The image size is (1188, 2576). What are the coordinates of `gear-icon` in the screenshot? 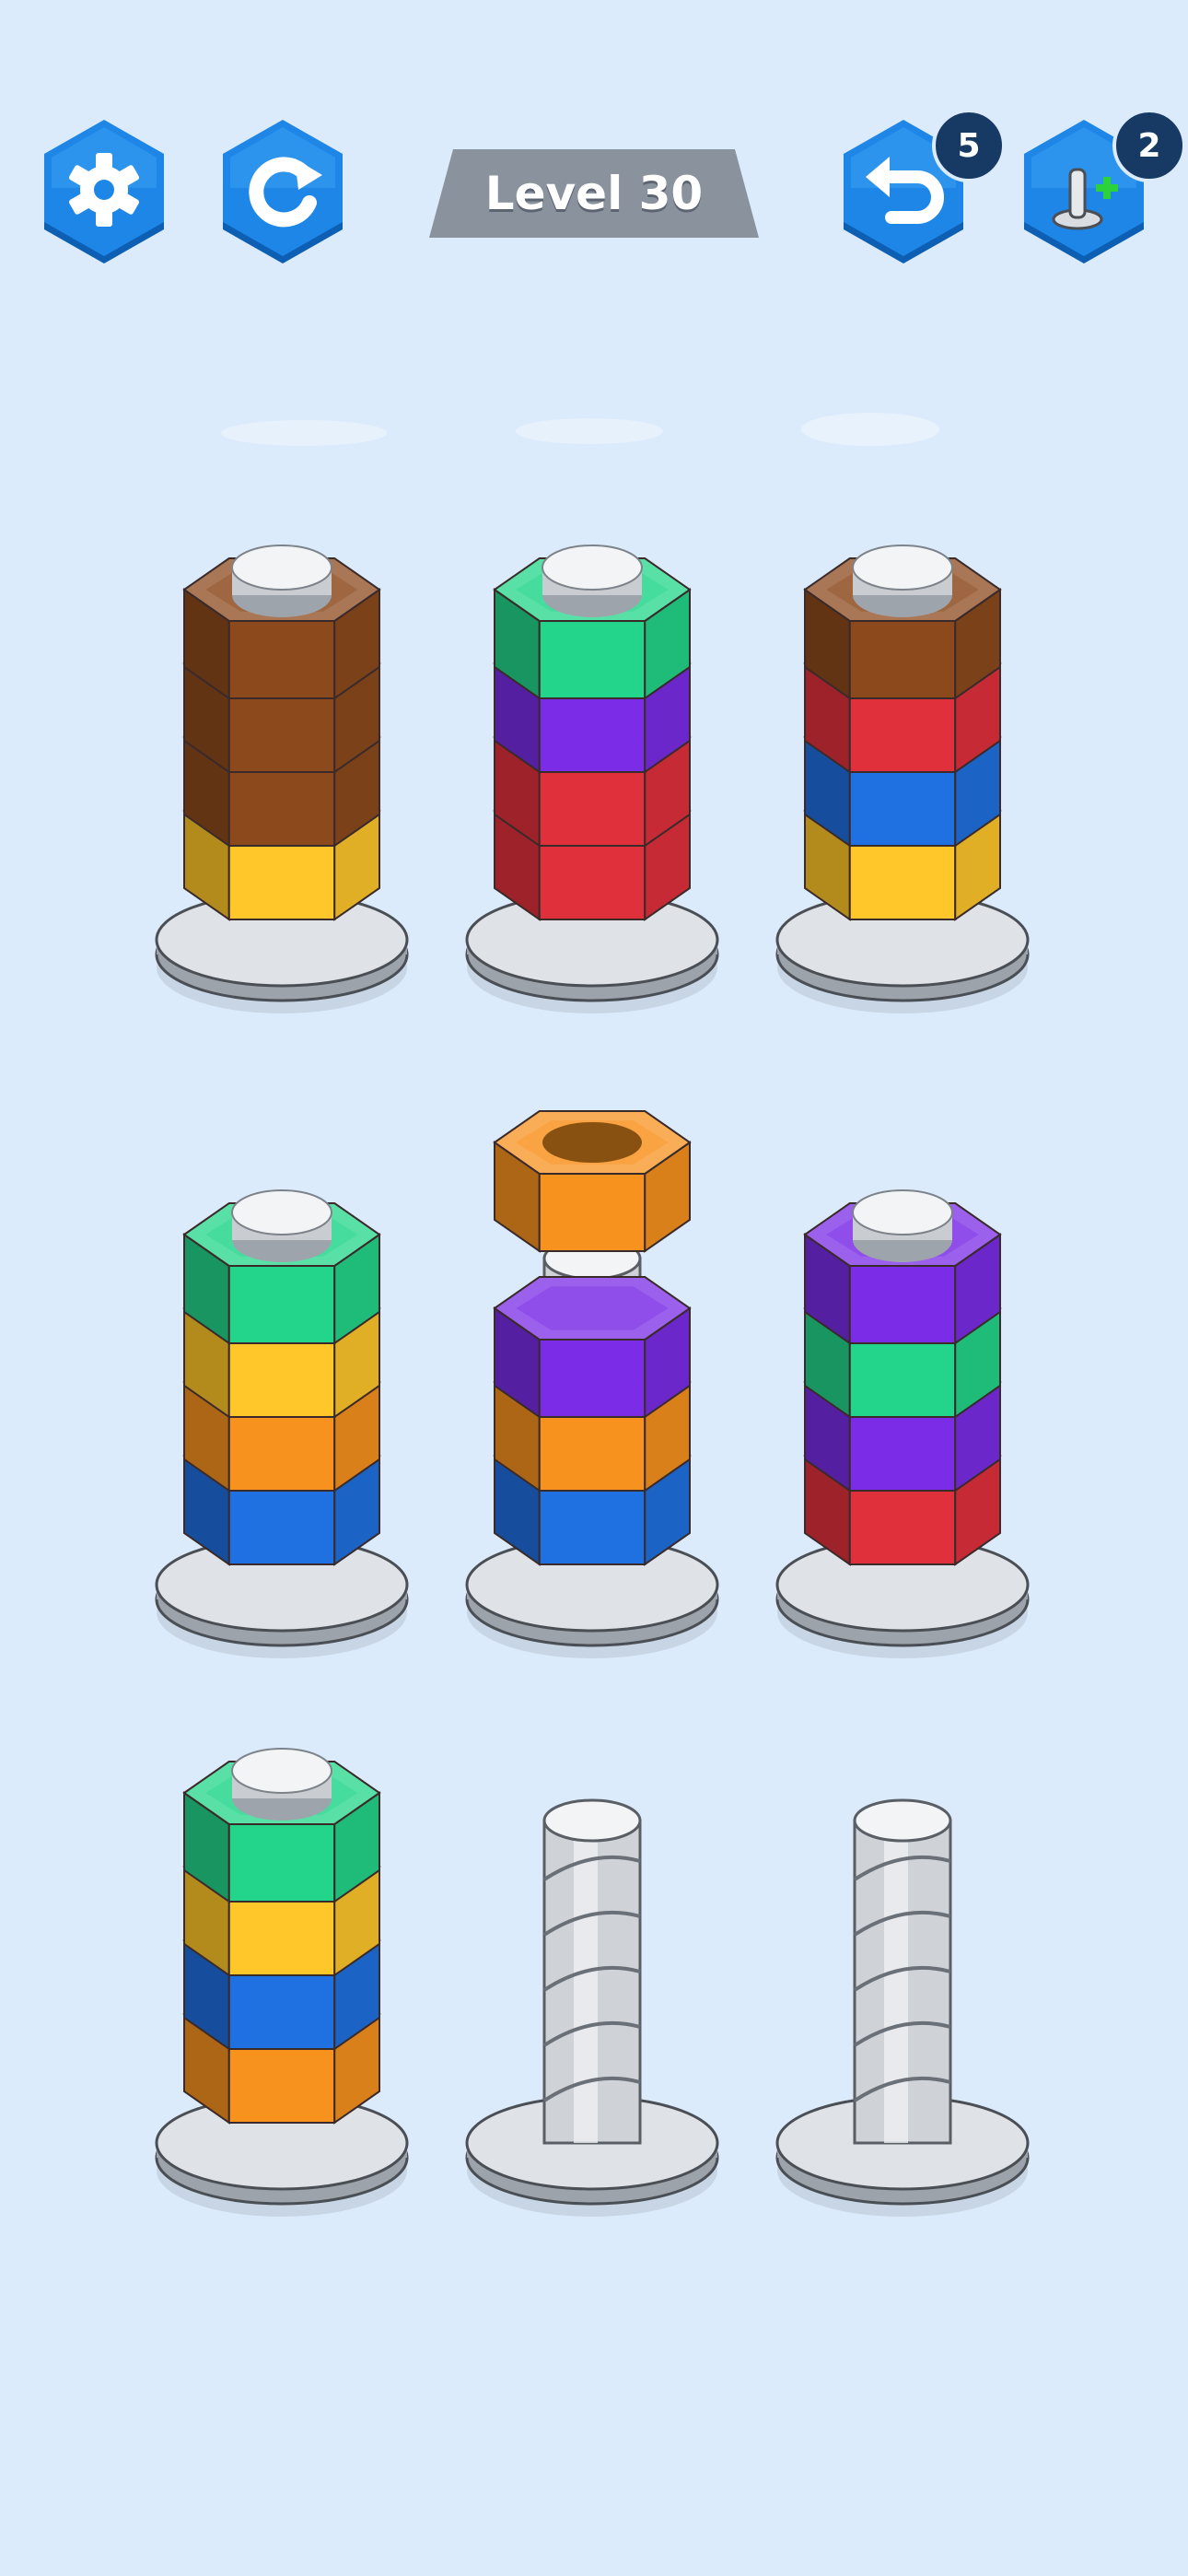 It's located at (104, 190).